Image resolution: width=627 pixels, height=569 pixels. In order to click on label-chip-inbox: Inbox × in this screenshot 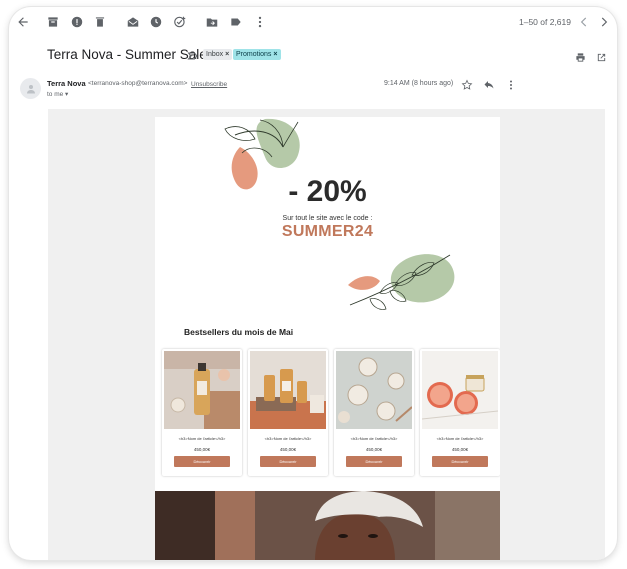, I will do `click(218, 54)`.